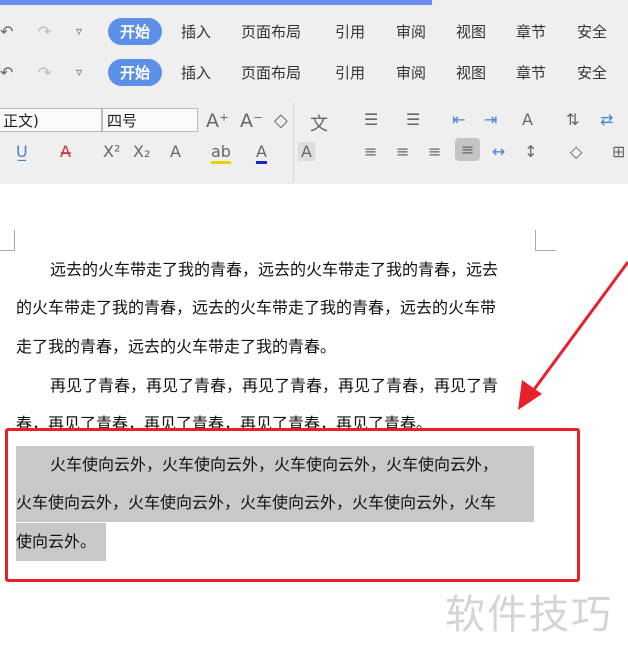 This screenshot has height=653, width=628. Describe the element at coordinates (529, 615) in the screenshot. I see `watermark: 软件技巧` at that location.